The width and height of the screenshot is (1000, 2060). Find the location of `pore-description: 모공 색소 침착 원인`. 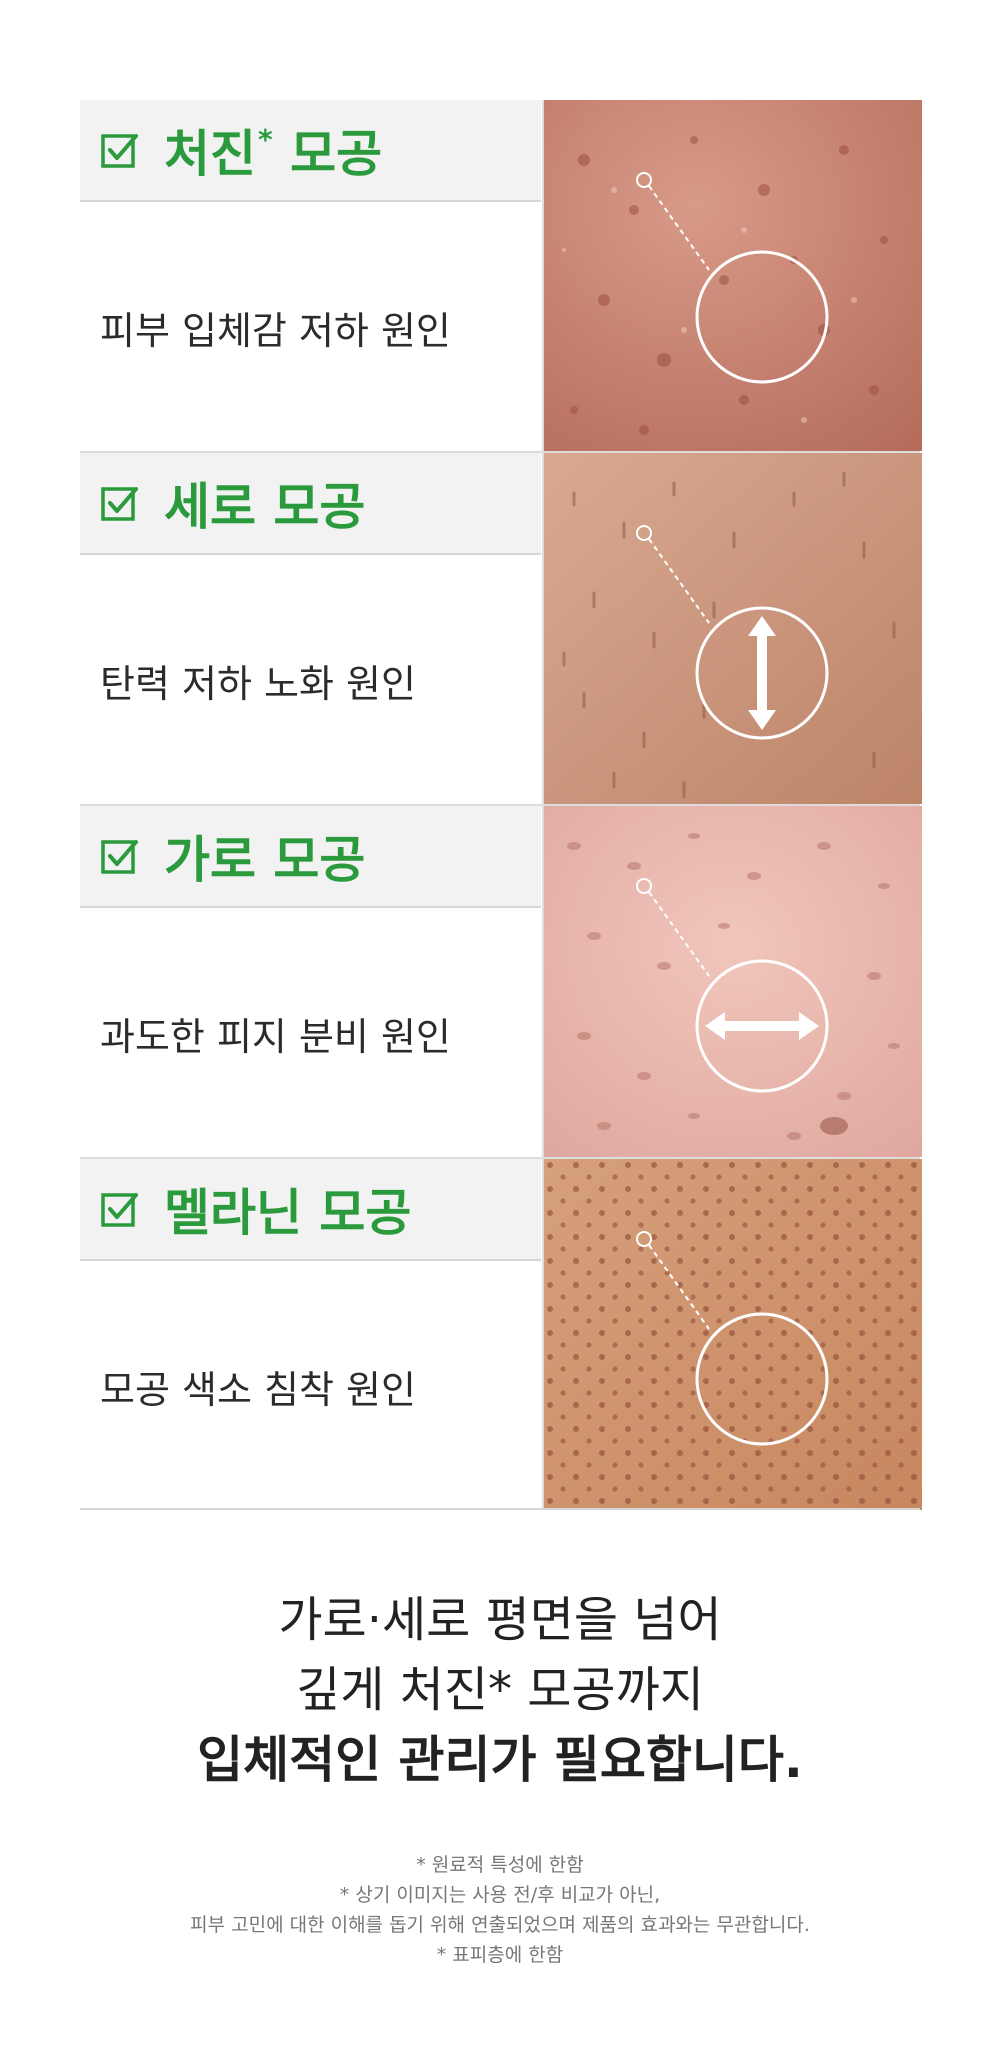

pore-description: 모공 색소 침착 원인 is located at coordinates (258, 1390).